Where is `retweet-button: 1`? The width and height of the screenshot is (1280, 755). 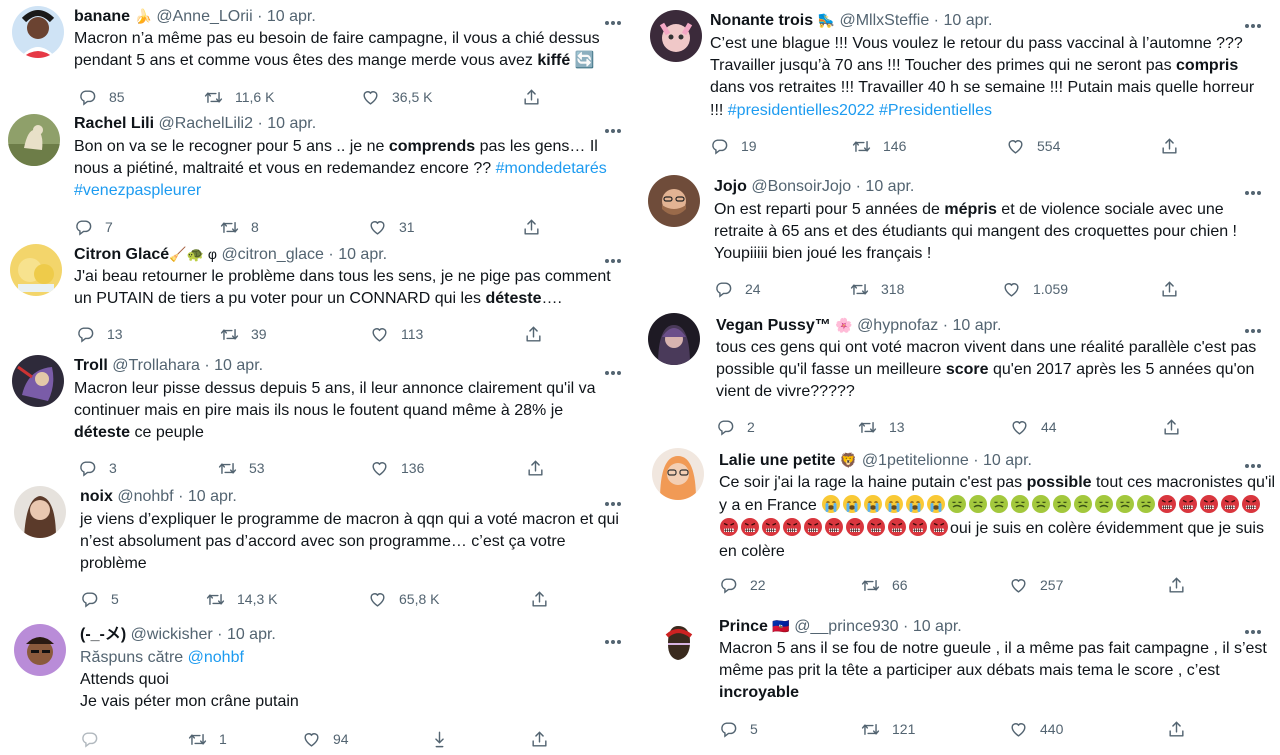 retweet-button: 1 is located at coordinates (207, 739).